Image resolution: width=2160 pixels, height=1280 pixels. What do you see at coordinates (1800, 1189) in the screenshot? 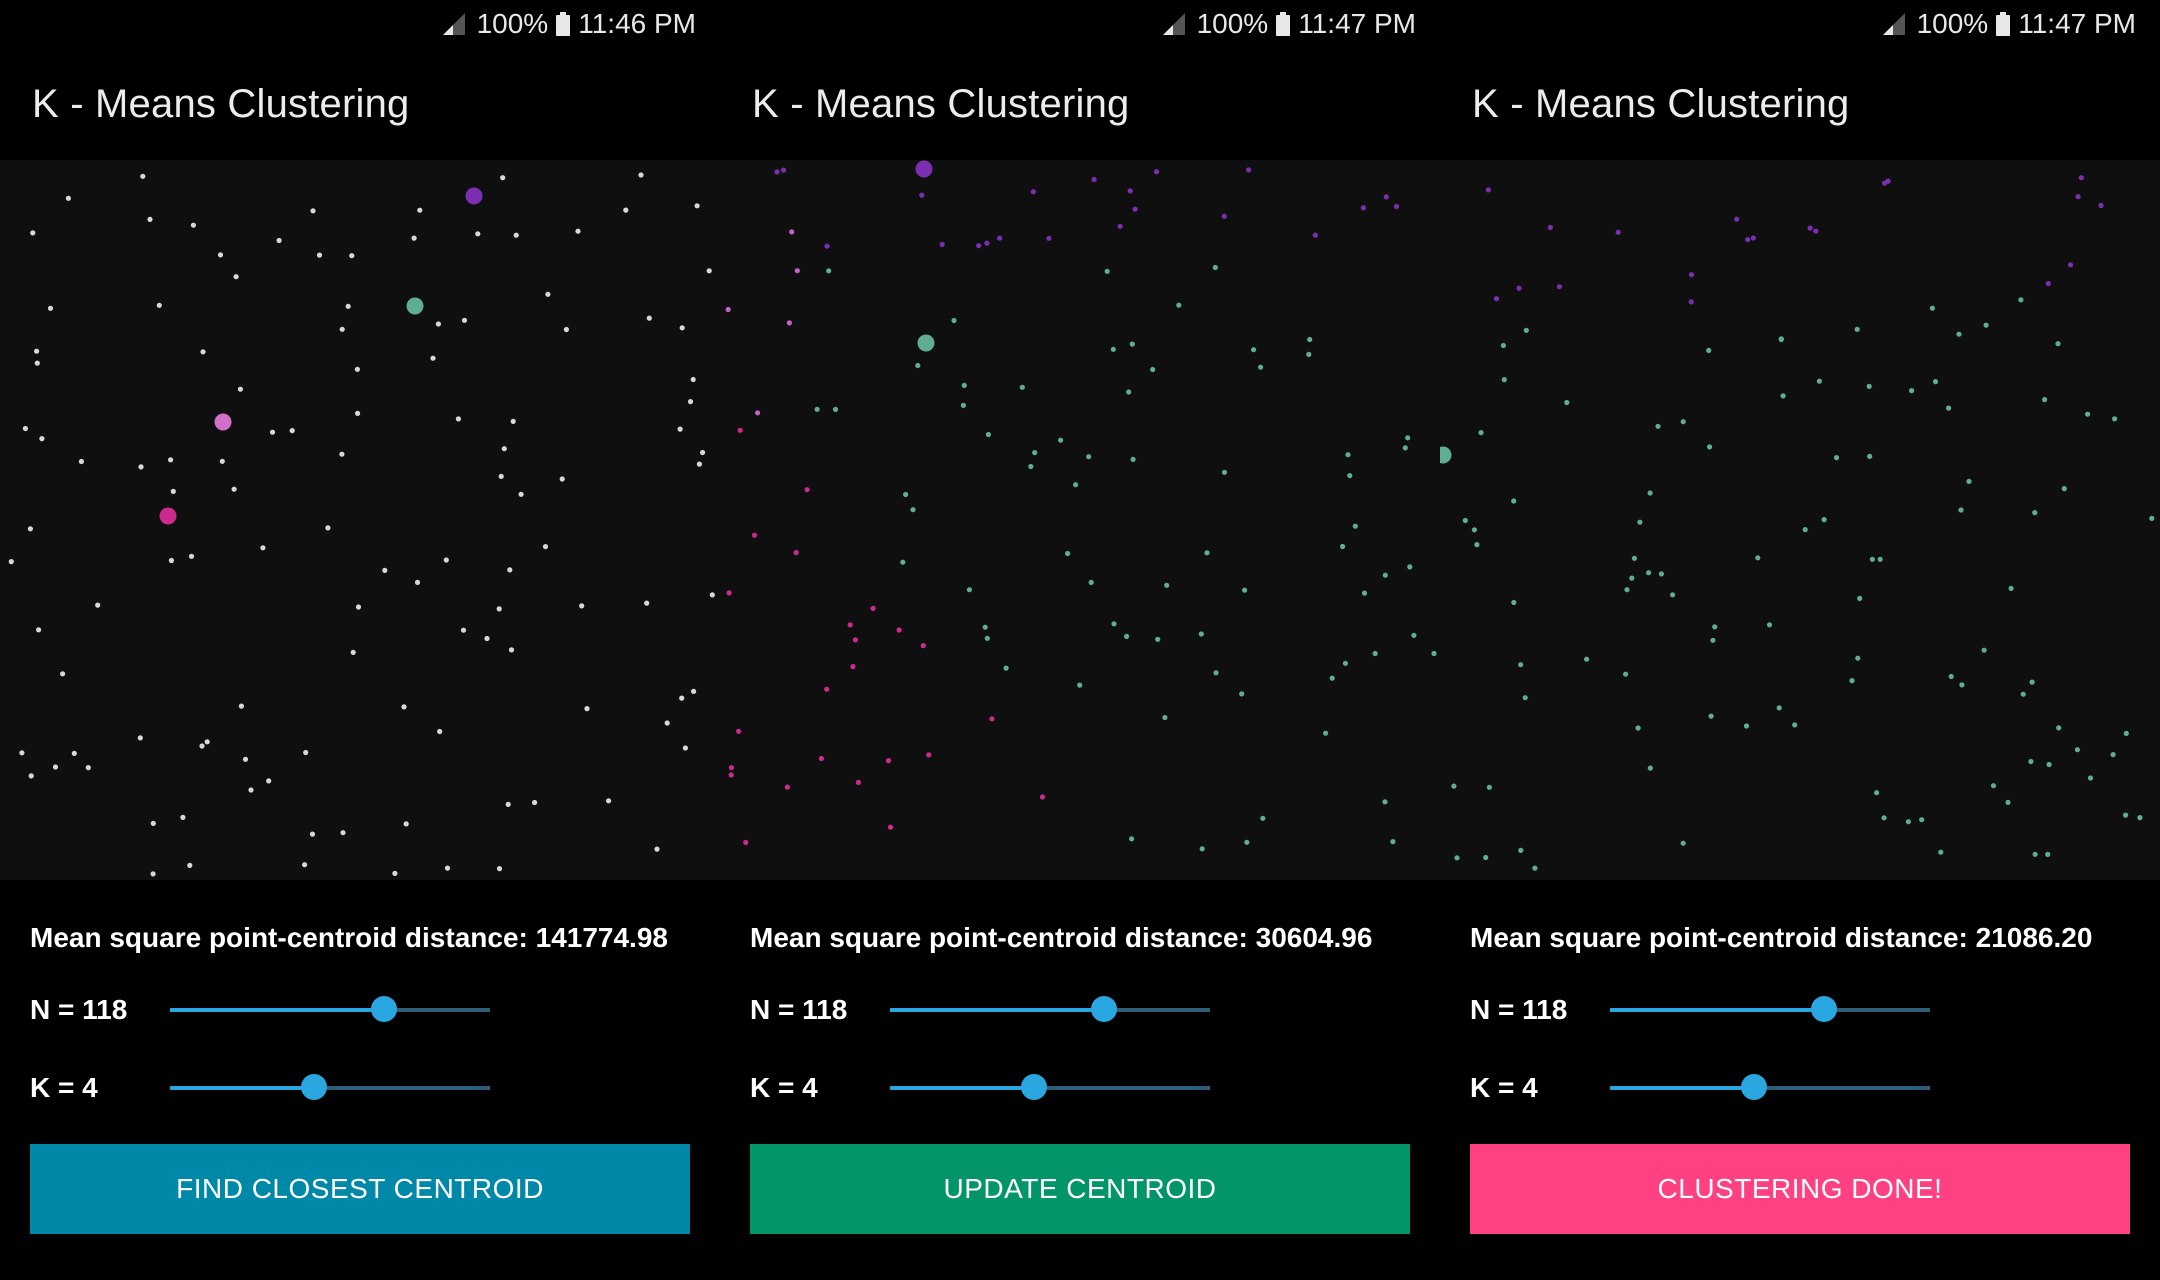
I see `action-button: CLUSTERING DONE!` at bounding box center [1800, 1189].